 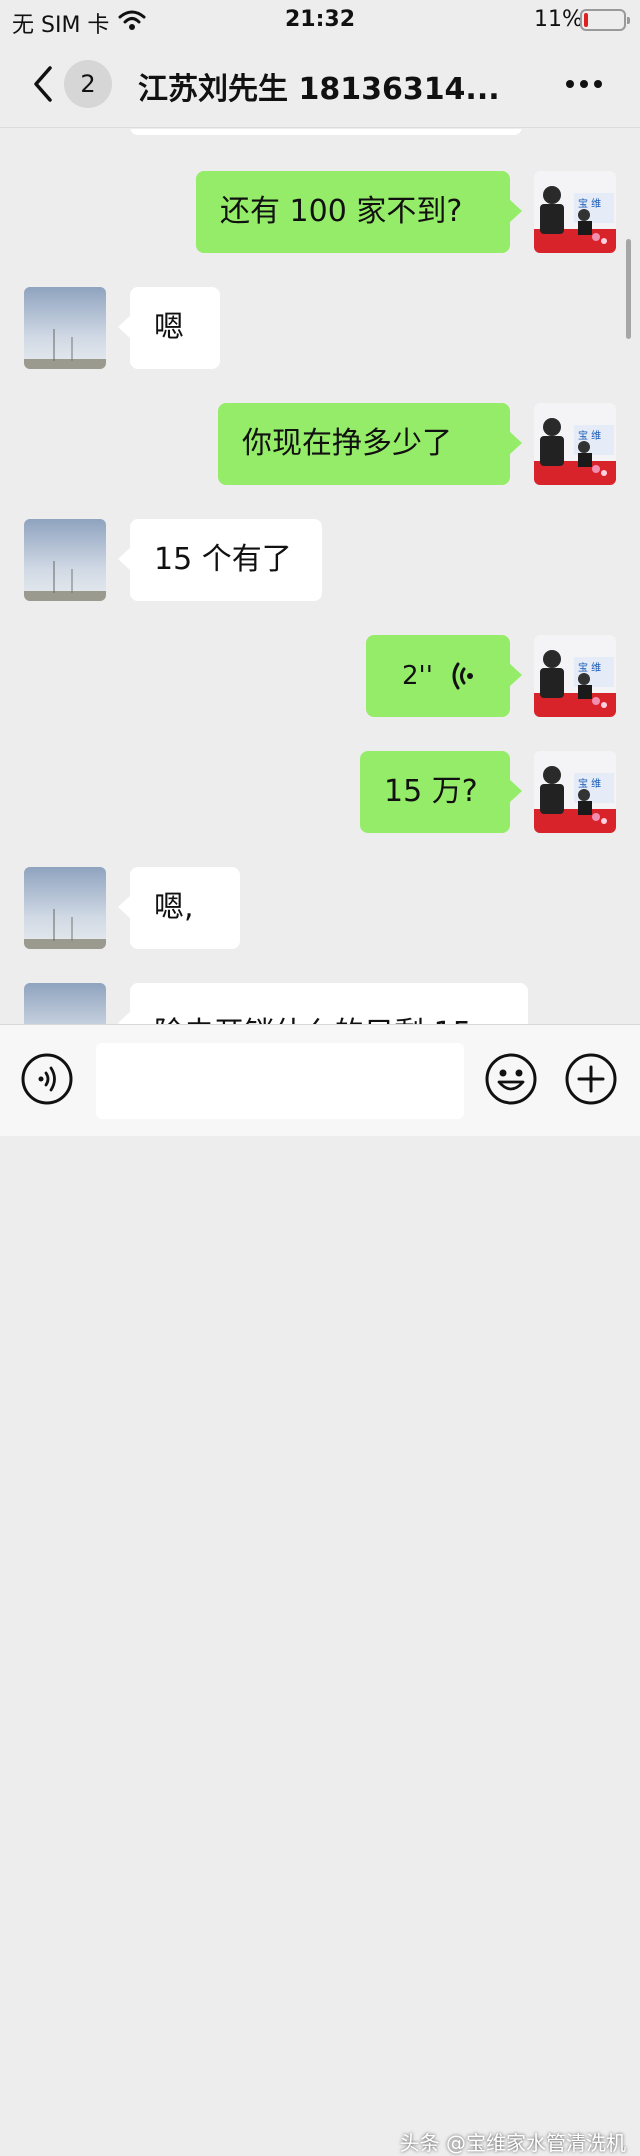 I want to click on emoji-icon, so click(x=511, y=1079).